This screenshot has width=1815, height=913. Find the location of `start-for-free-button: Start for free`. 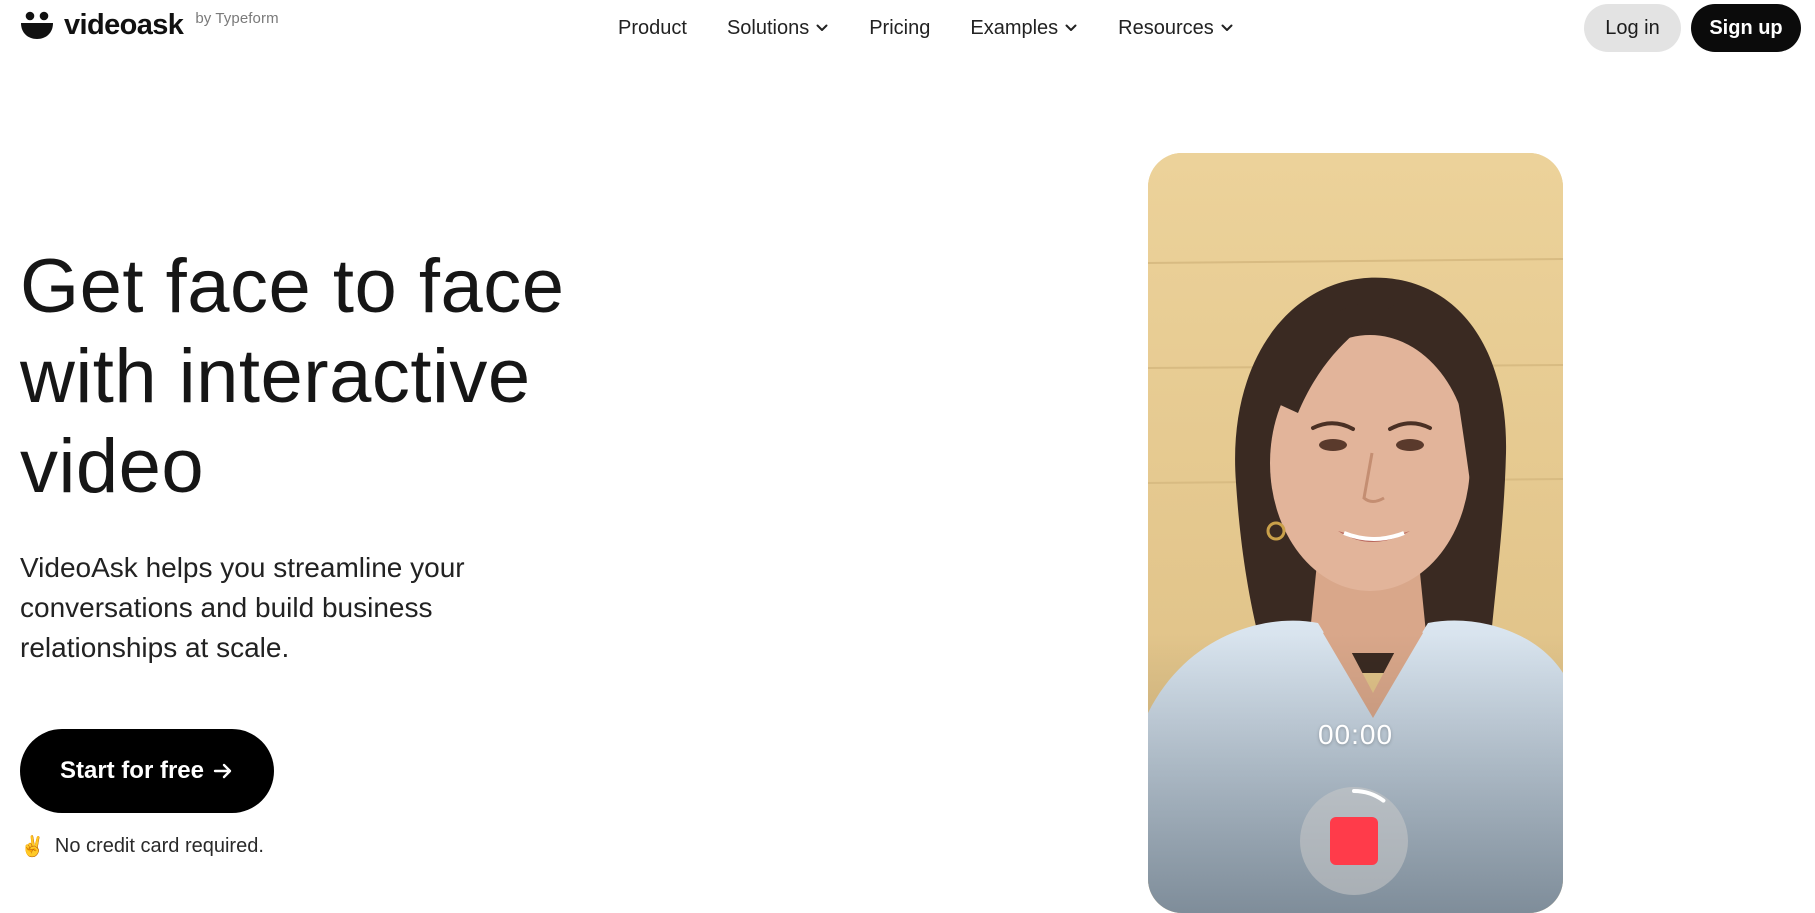

start-for-free-button: Start for free is located at coordinates (147, 771).